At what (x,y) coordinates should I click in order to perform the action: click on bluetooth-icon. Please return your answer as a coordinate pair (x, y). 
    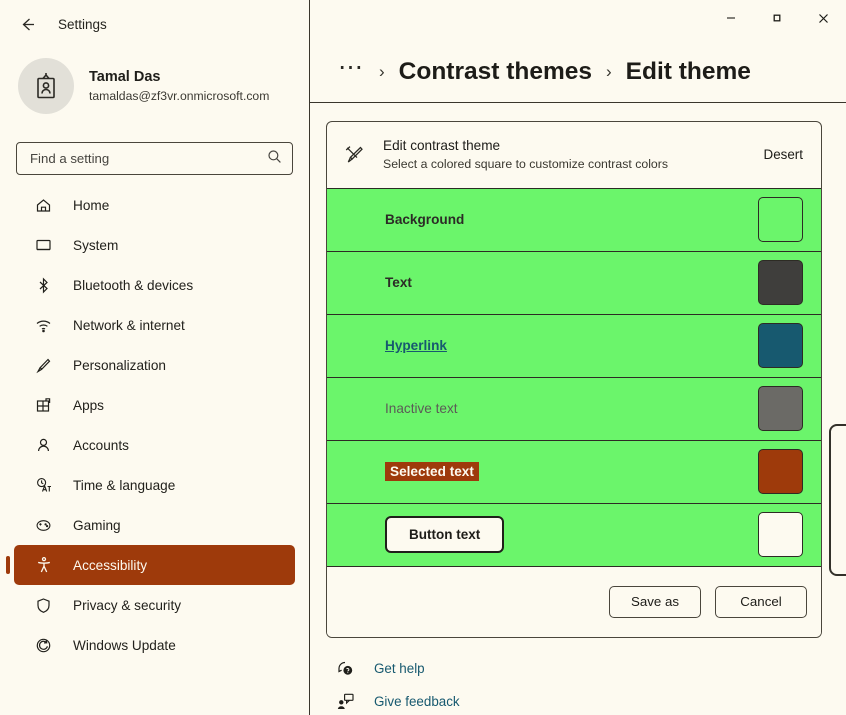
    Looking at the image, I should click on (43, 285).